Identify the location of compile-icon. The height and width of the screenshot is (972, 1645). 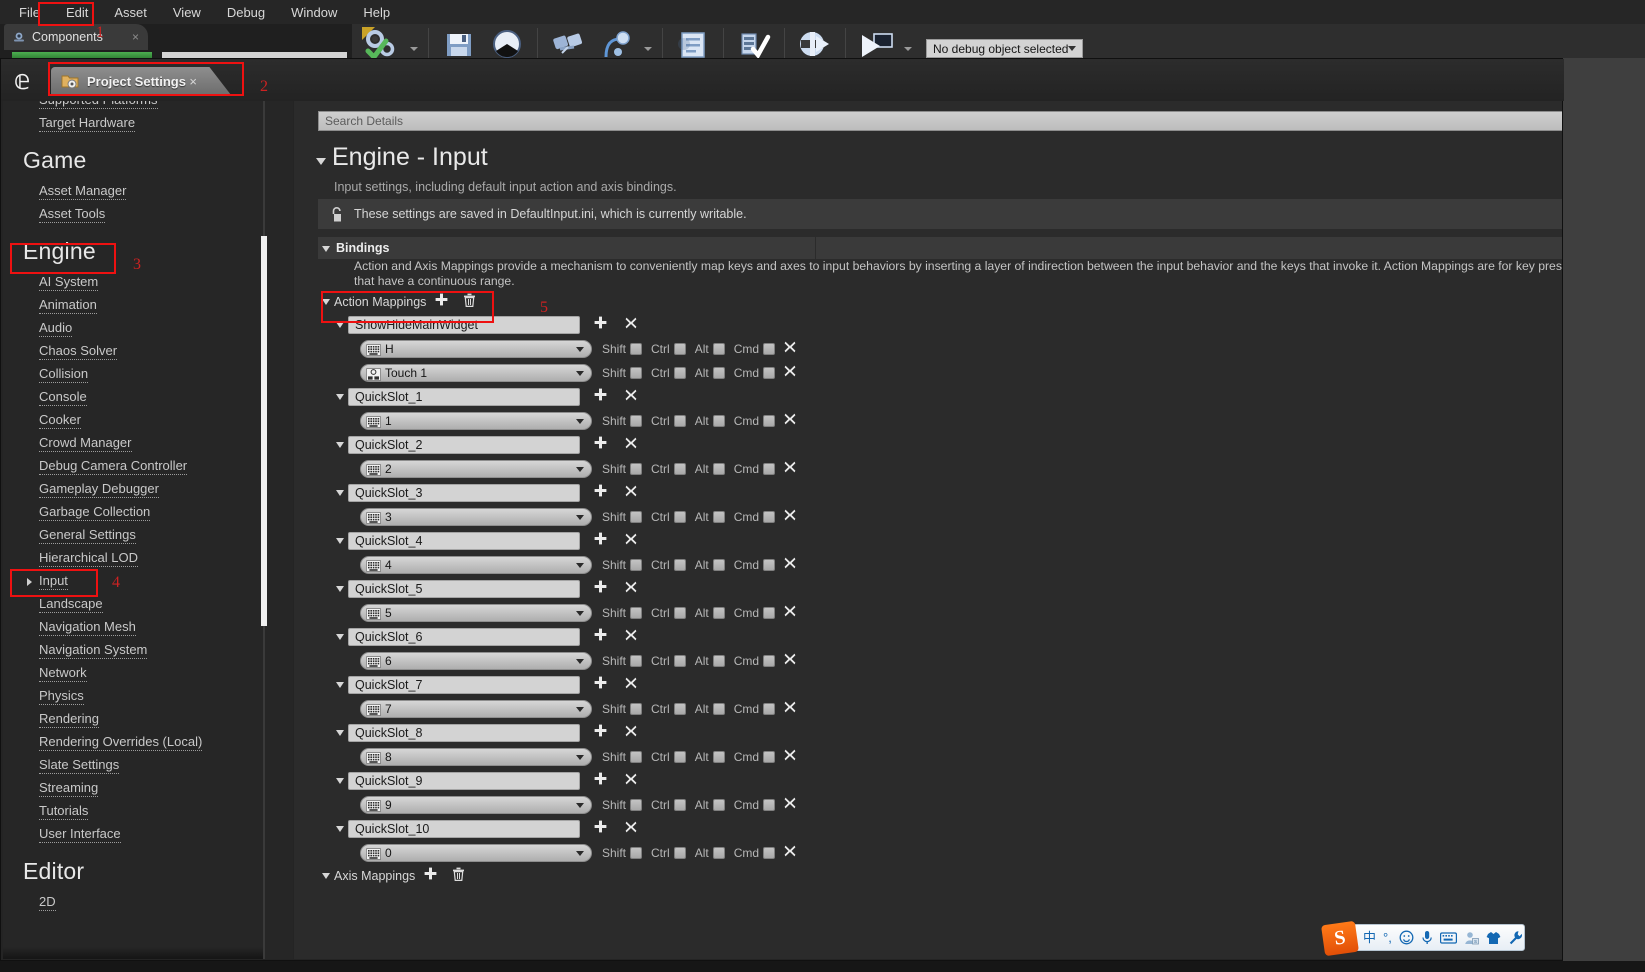
(382, 44).